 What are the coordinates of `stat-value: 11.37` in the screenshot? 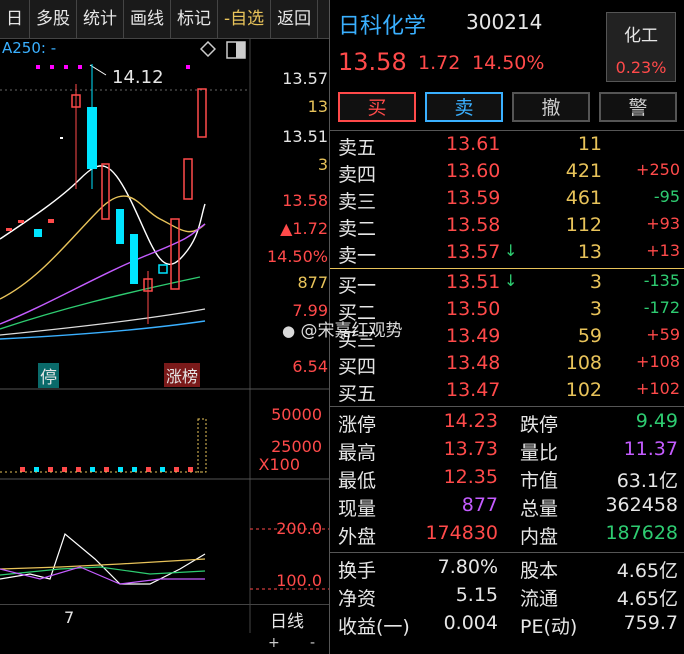 It's located at (650, 449).